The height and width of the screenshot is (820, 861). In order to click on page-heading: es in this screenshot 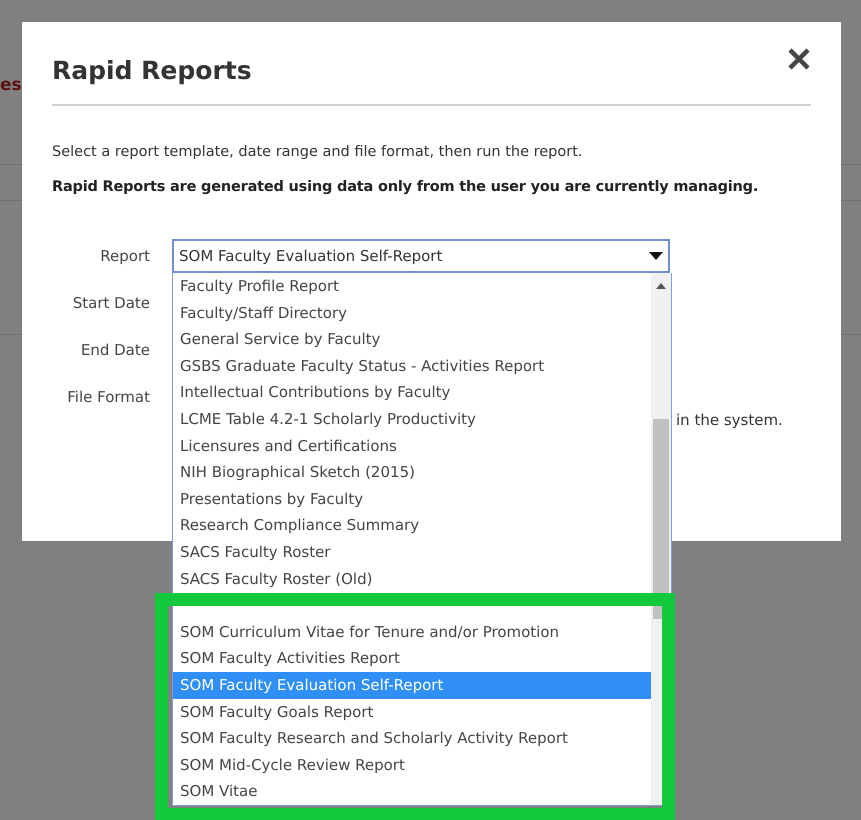, I will do `click(11, 85)`.